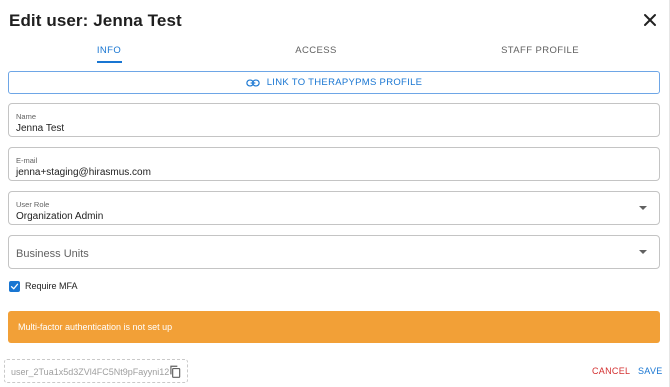 Image resolution: width=670 pixels, height=387 pixels. What do you see at coordinates (334, 208) in the screenshot?
I see `user-role-select: User Role Organization Admin` at bounding box center [334, 208].